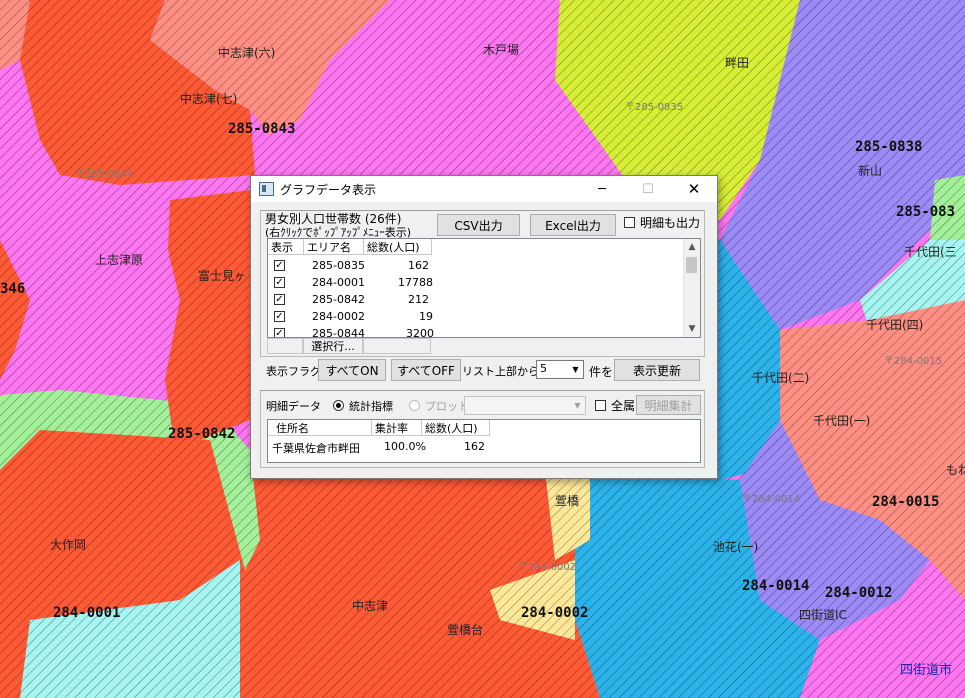  What do you see at coordinates (293, 371) in the screenshot?
I see `display-flag-label: 表示フラグ` at bounding box center [293, 371].